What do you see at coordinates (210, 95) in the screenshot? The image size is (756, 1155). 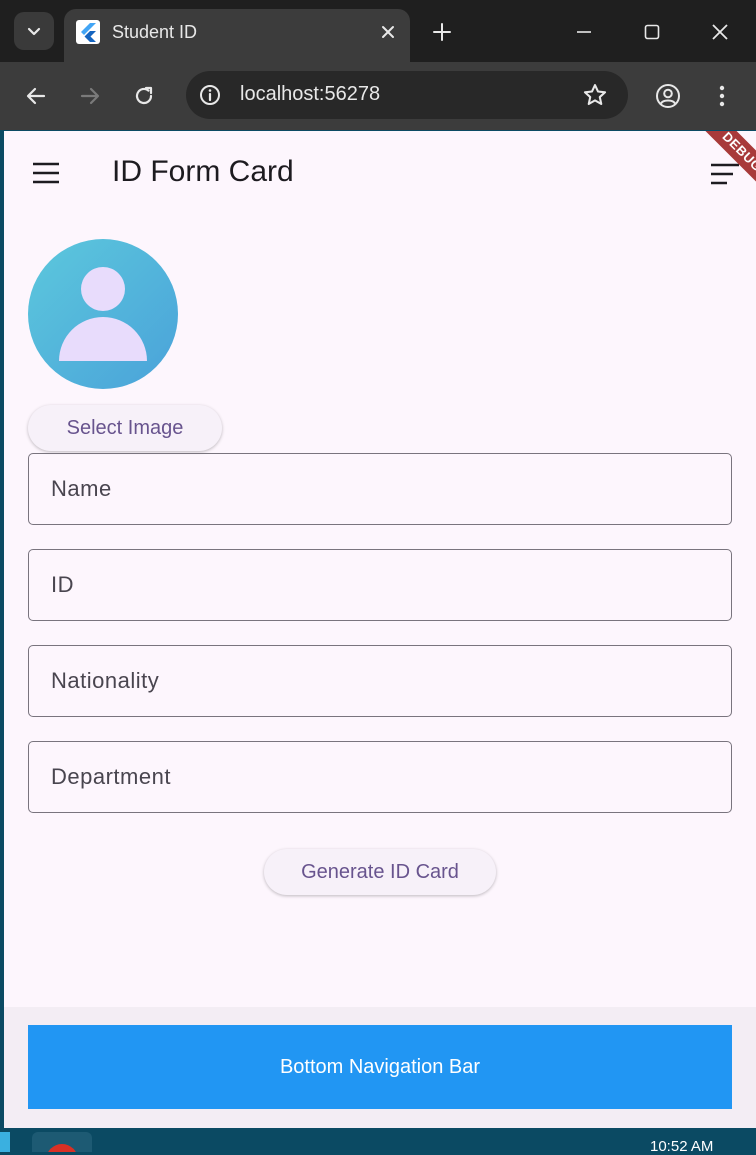 I see `info-icon` at bounding box center [210, 95].